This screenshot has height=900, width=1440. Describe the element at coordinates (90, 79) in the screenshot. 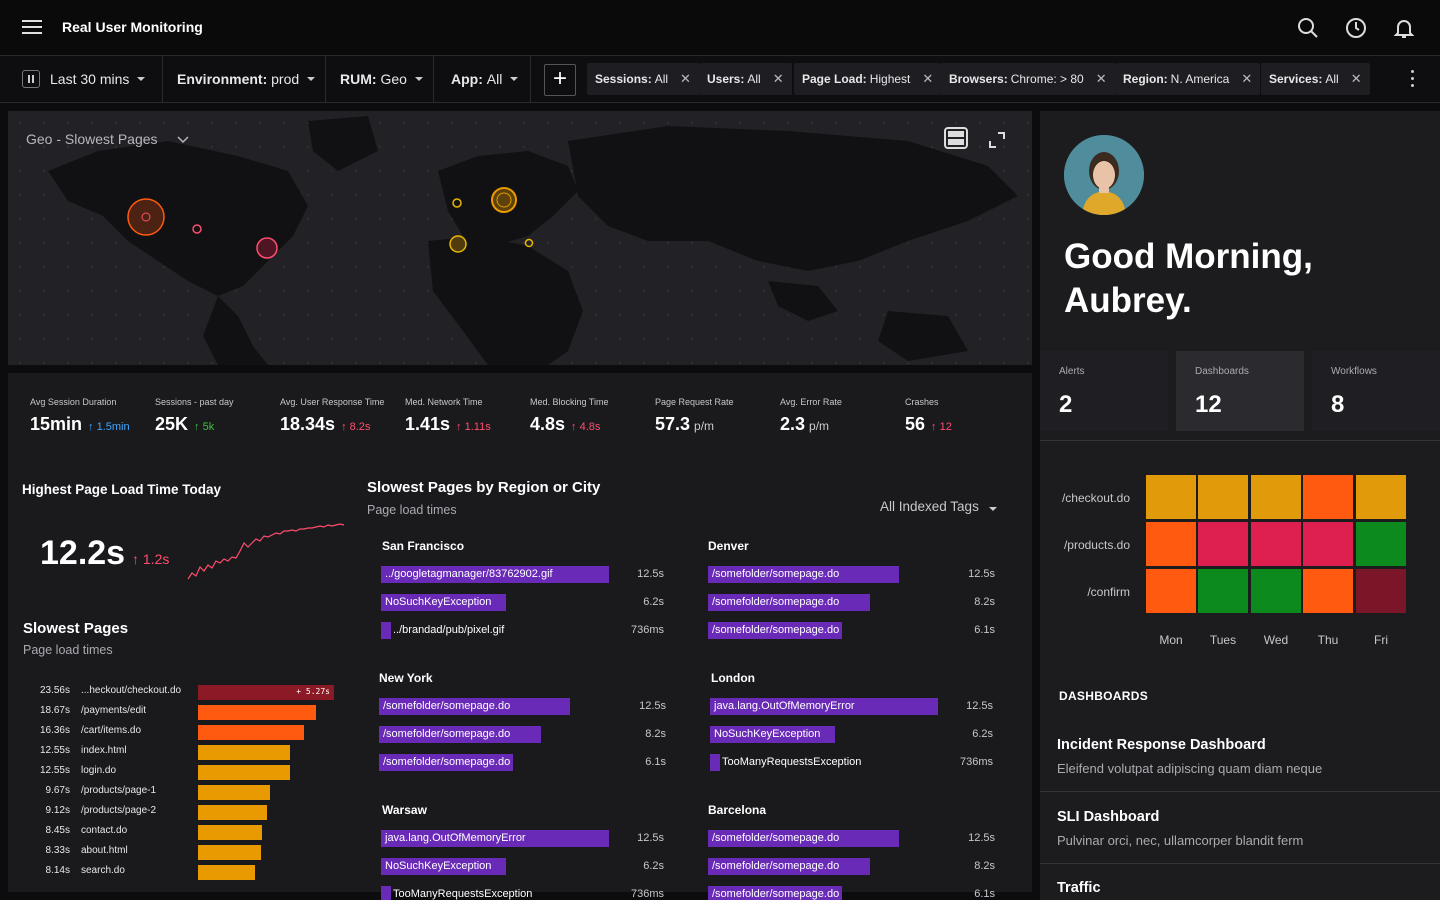

I see `time-range-label: Last 30 mins` at that location.